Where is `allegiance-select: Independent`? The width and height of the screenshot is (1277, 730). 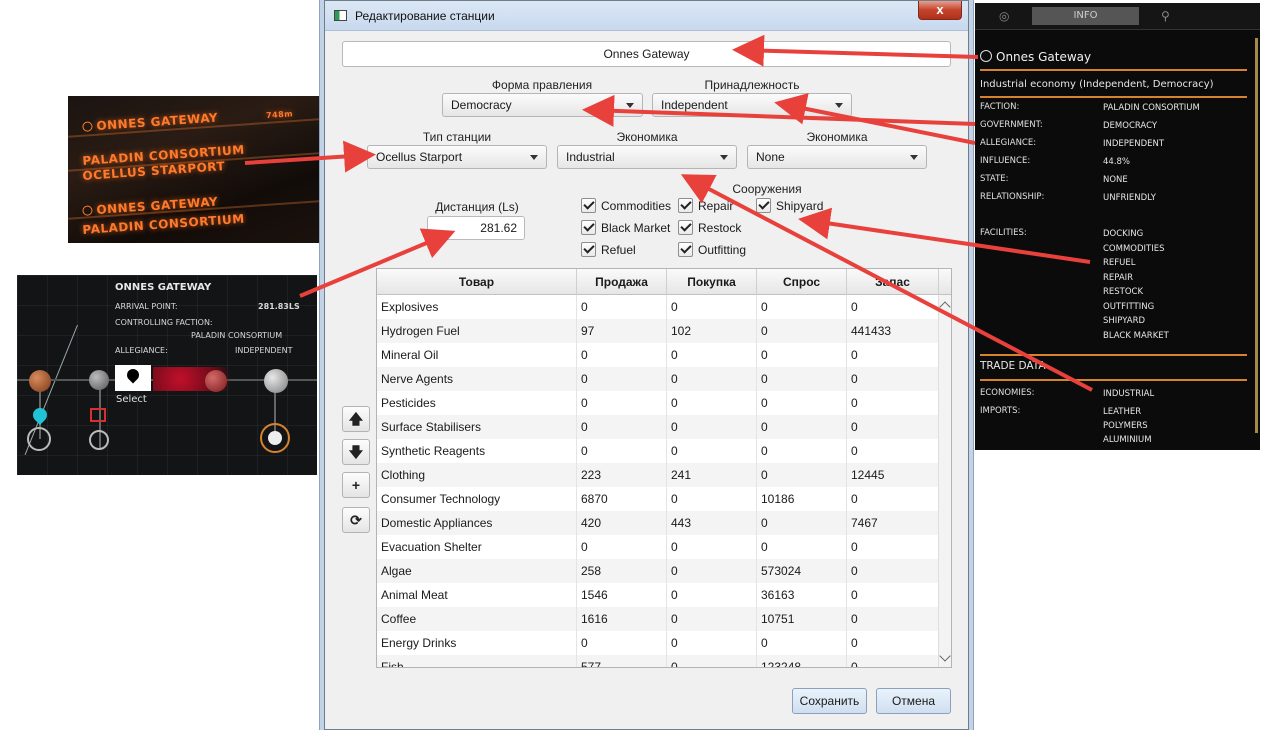
allegiance-select: Independent is located at coordinates (752, 105).